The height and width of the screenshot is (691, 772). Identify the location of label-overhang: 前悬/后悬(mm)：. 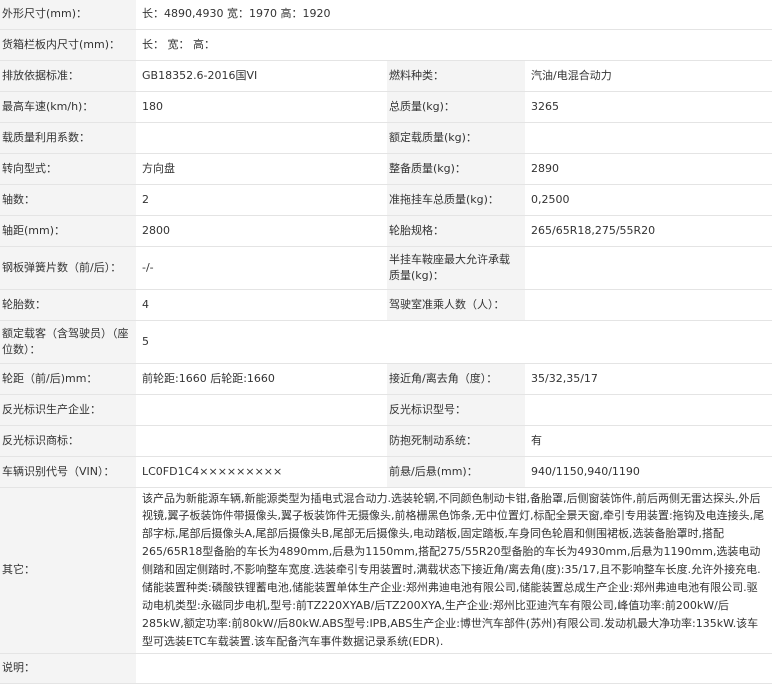
(456, 472).